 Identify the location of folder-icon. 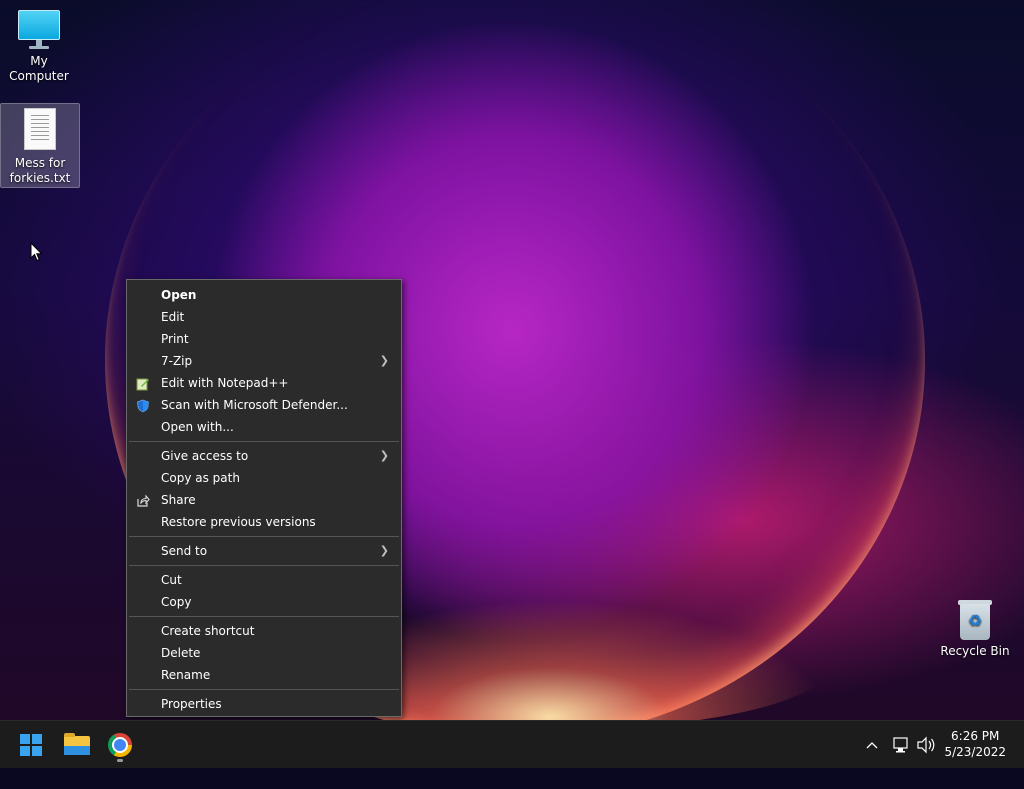
(77, 744).